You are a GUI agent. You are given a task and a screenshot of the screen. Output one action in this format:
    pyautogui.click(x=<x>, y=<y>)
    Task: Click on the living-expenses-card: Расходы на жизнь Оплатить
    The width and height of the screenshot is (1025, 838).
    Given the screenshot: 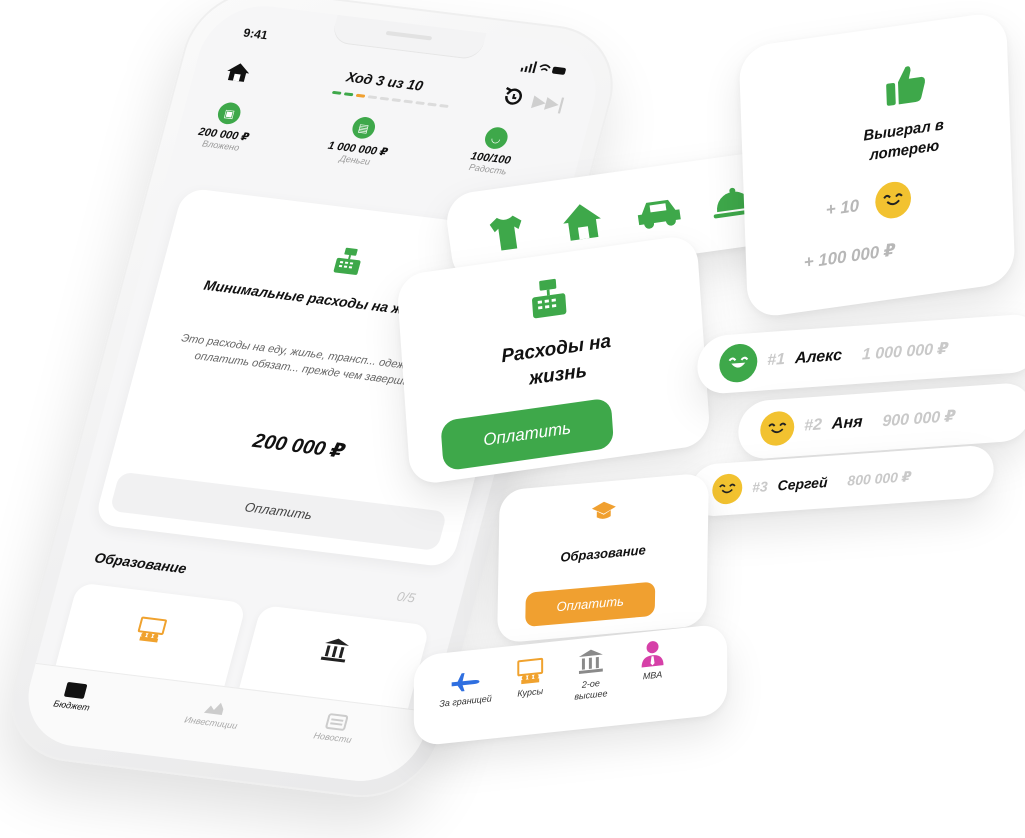 What is the action you would take?
    pyautogui.click(x=553, y=360)
    